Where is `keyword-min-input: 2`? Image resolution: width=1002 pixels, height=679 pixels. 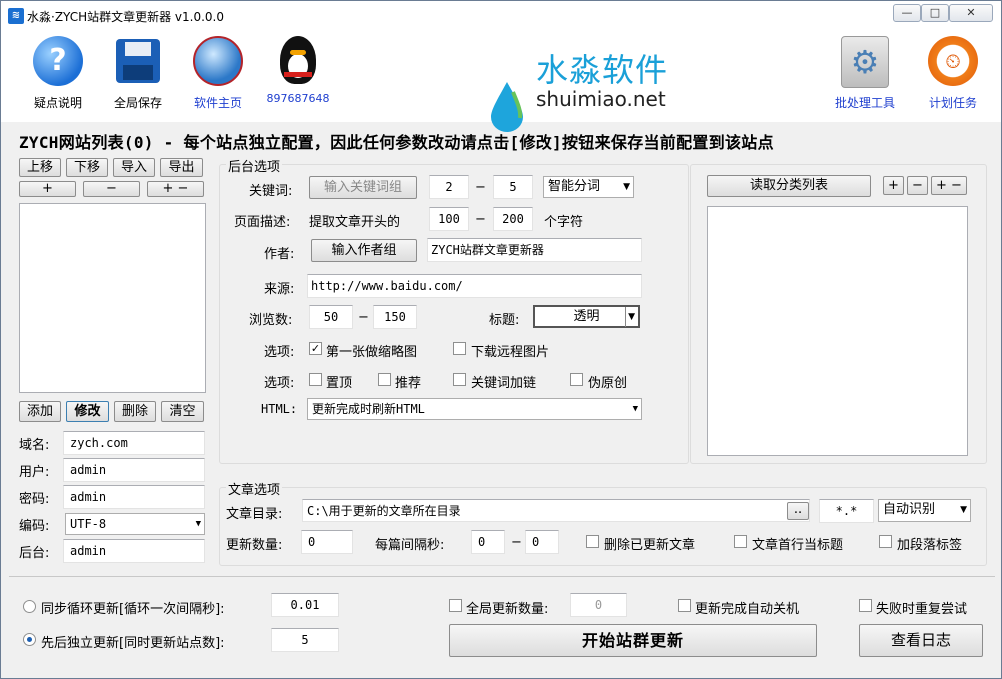 keyword-min-input: 2 is located at coordinates (449, 187).